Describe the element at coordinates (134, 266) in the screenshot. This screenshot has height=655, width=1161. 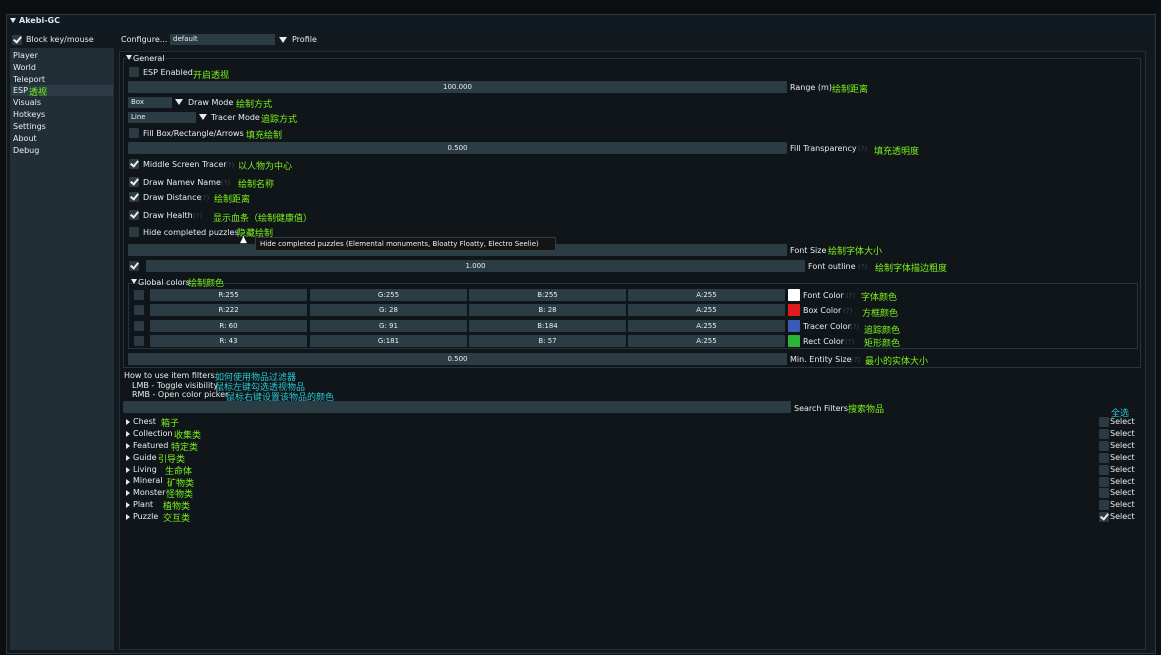
I see `font-outline-checkbox` at that location.